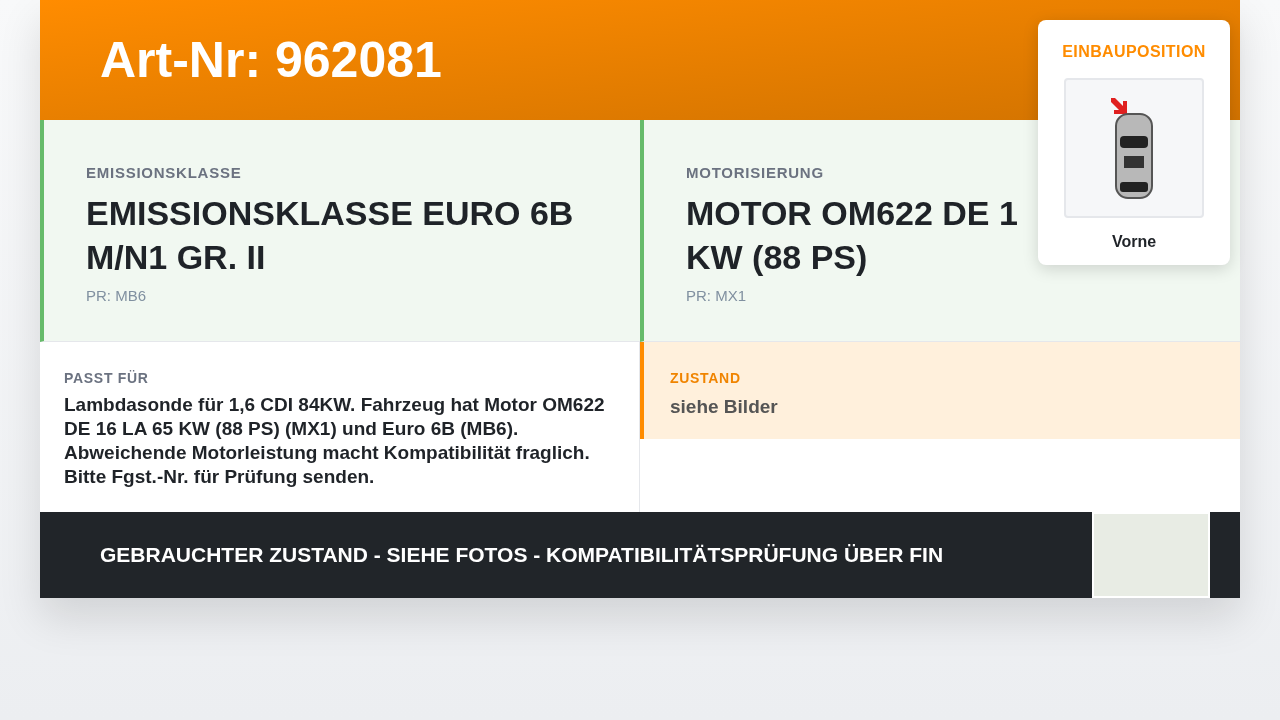 The image size is (1280, 720). I want to click on condition-label: ZUSTAND, so click(705, 378).